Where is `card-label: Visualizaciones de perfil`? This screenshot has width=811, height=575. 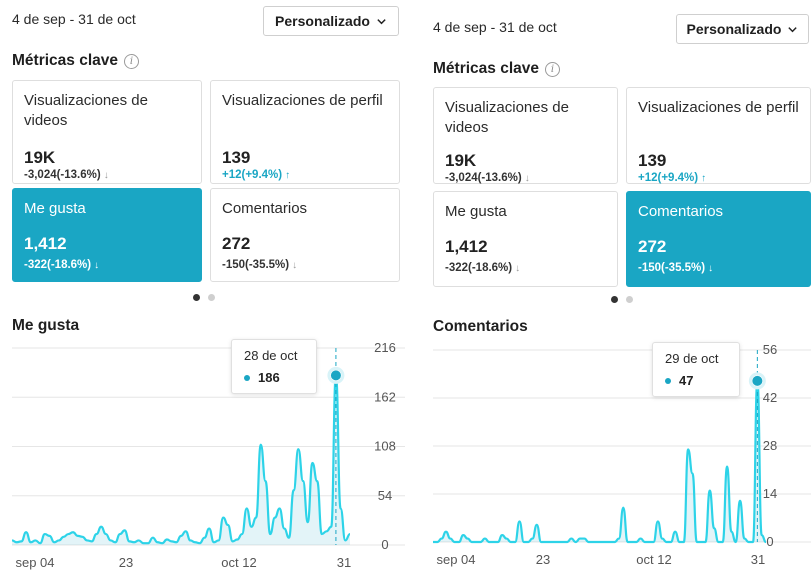 card-label: Visualizaciones de perfil is located at coordinates (302, 100).